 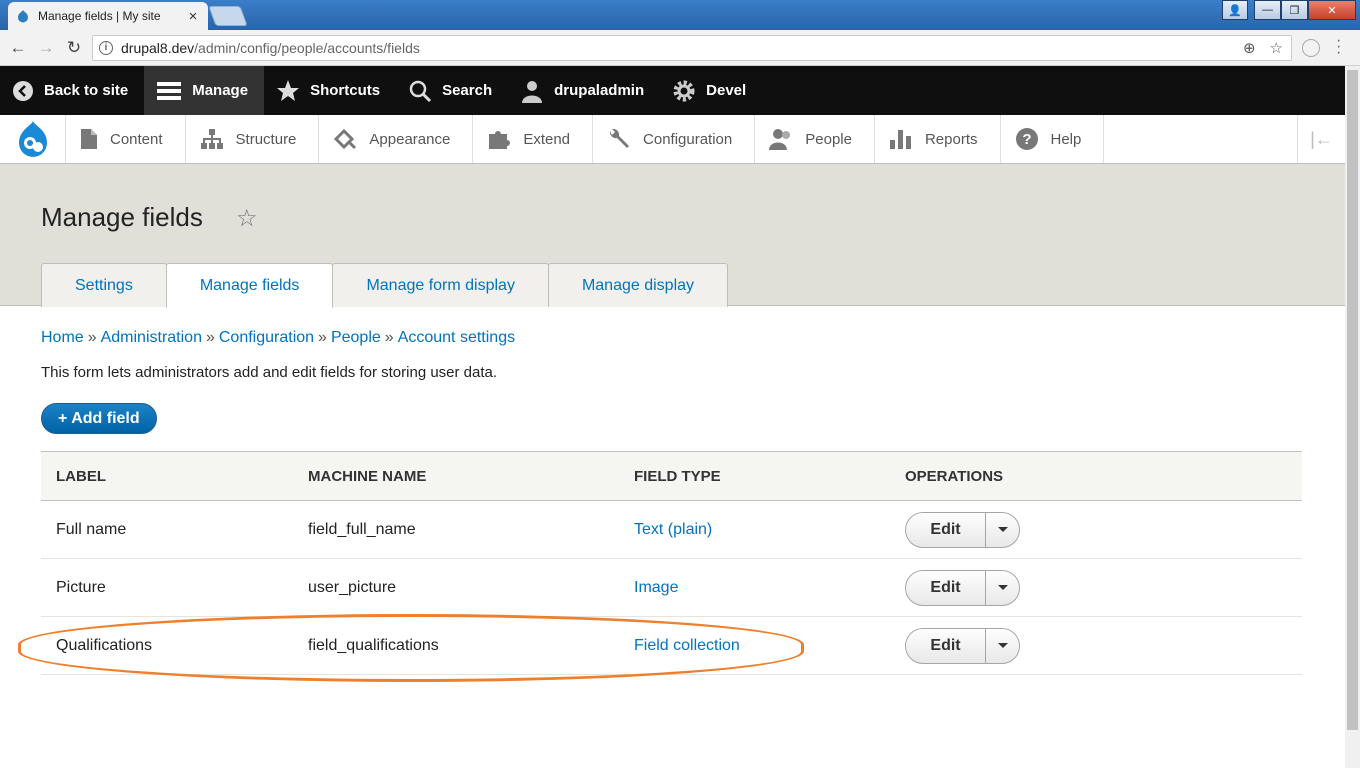 I want to click on scrollbar-thumb, so click(x=1352, y=400).